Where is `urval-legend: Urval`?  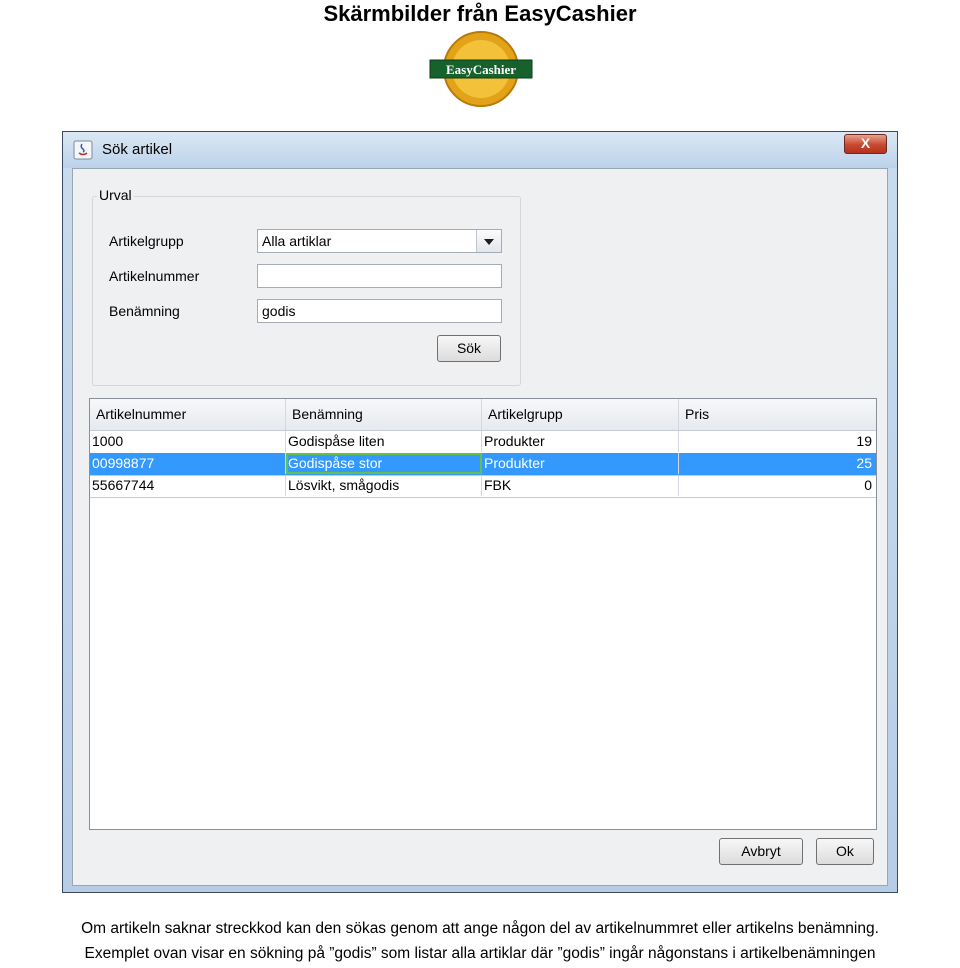
urval-legend: Urval is located at coordinates (115, 195).